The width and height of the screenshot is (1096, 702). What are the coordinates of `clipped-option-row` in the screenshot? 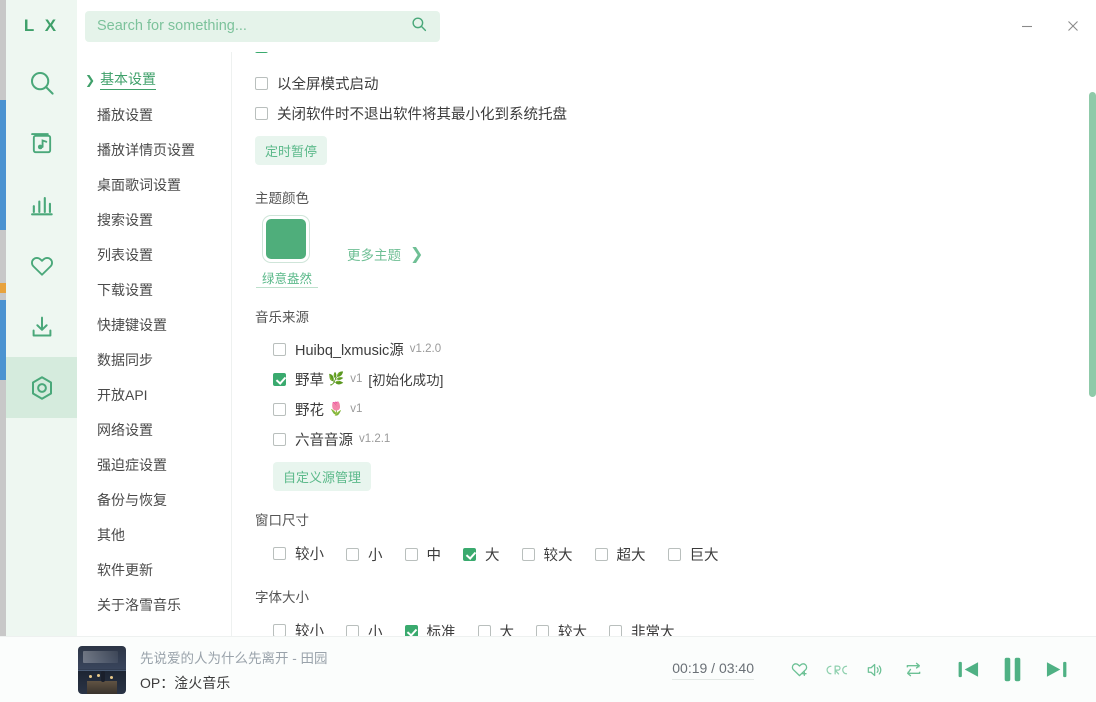 It's located at (664, 54).